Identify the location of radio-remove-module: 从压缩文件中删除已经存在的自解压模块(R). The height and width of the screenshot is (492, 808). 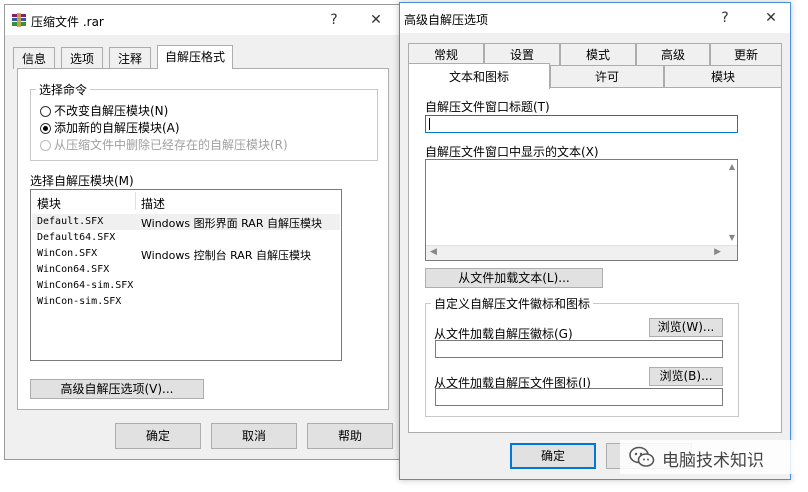
(164, 145).